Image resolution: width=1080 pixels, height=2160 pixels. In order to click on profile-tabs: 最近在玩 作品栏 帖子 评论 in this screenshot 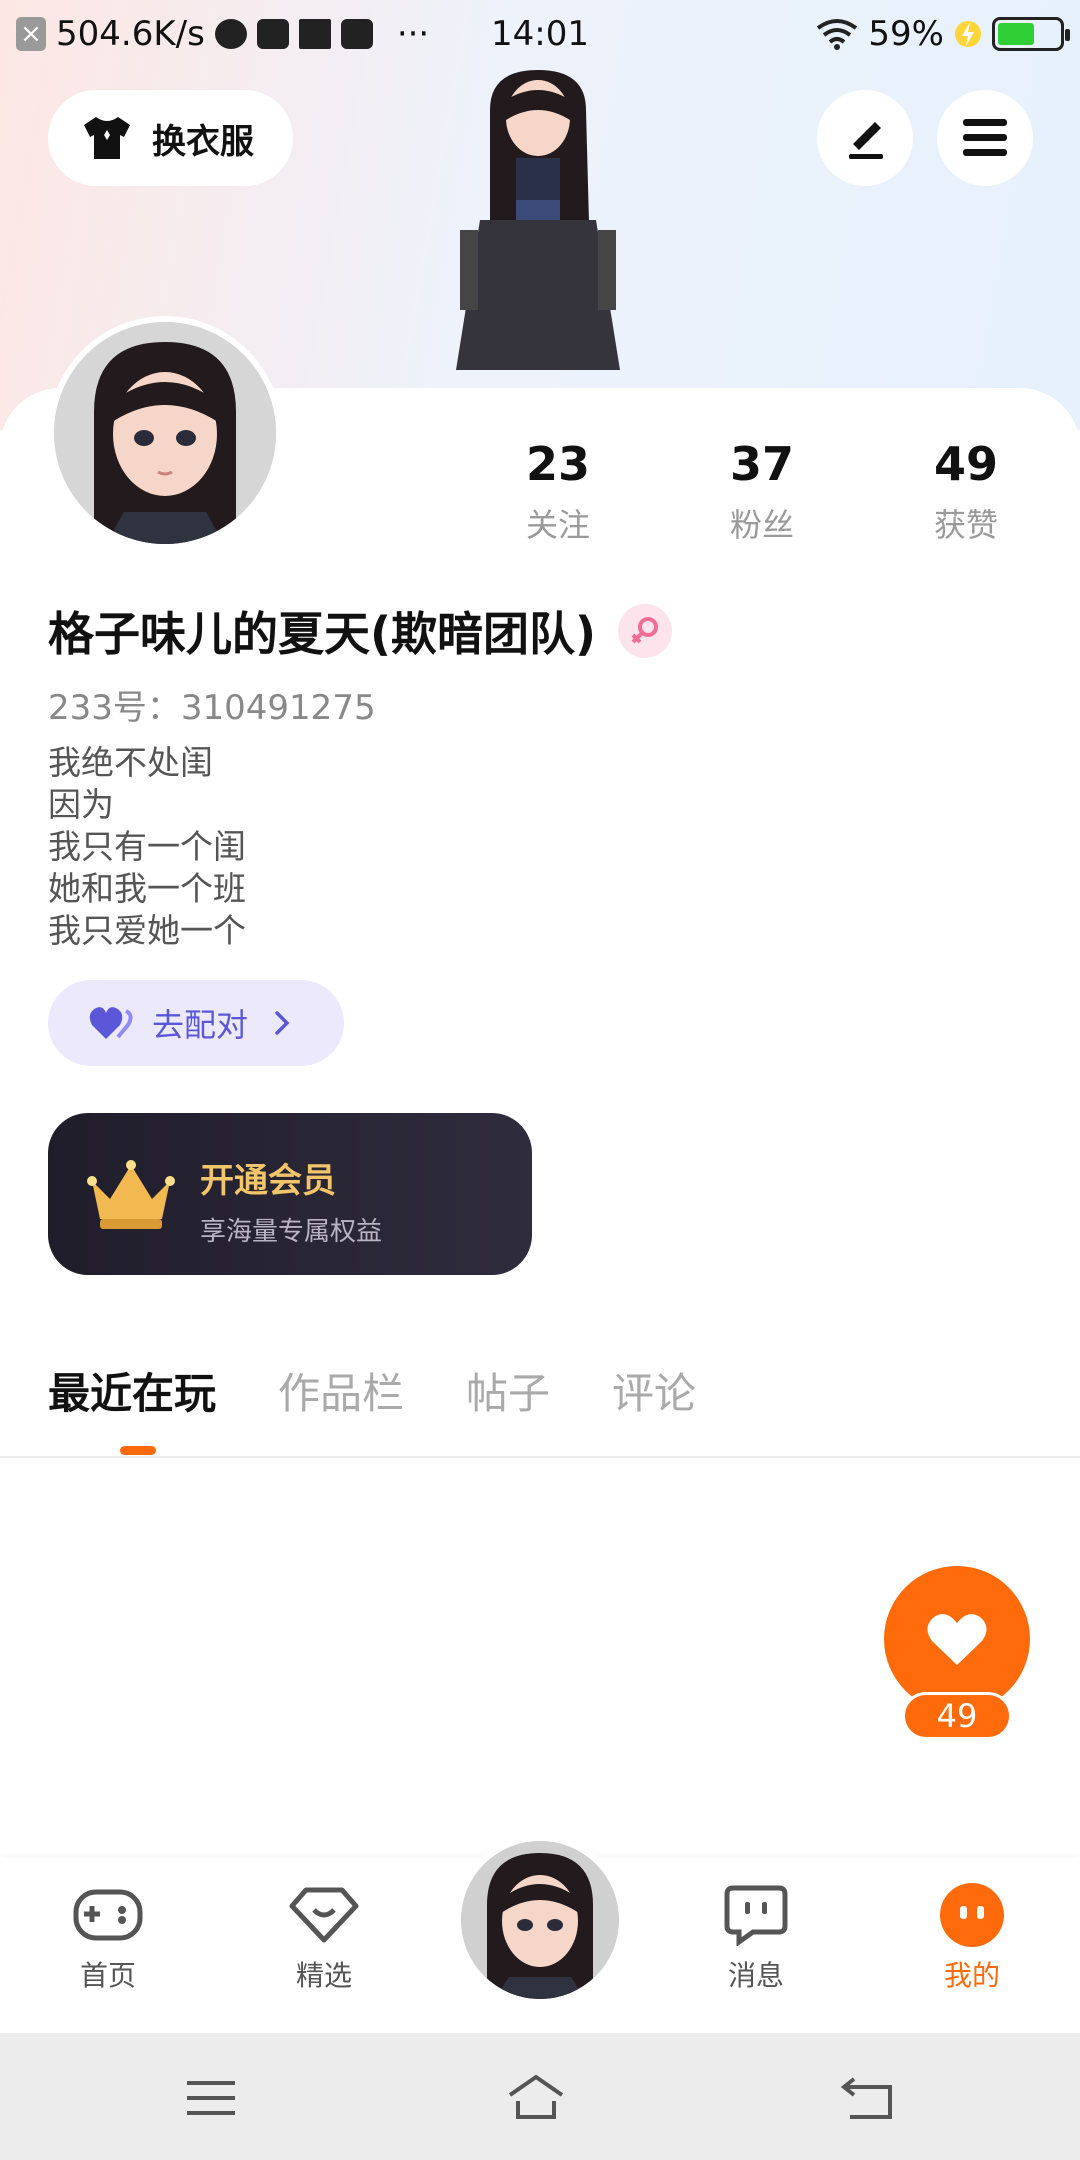, I will do `click(372, 1390)`.